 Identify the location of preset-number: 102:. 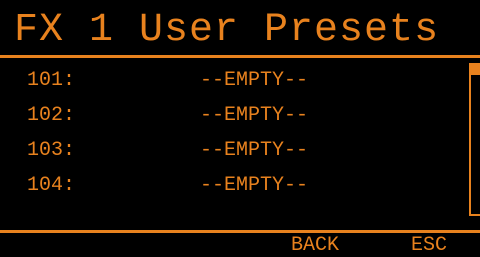
(51, 115).